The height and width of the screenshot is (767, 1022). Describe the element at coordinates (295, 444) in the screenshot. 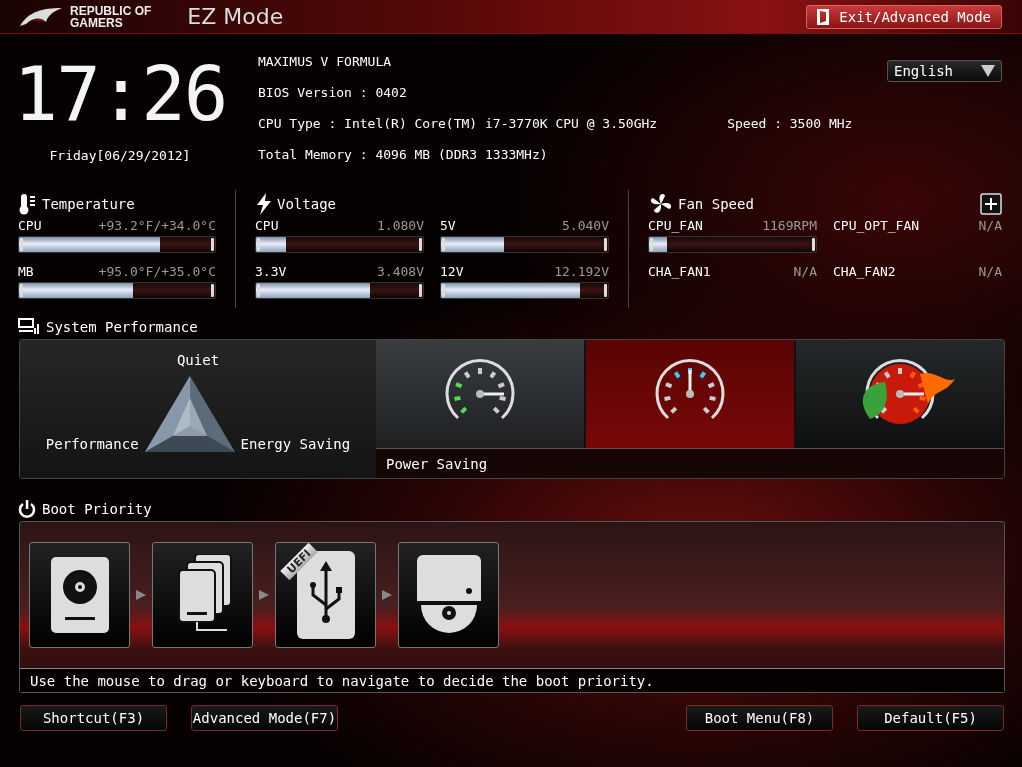

I see `triangle-label: Energy Saving` at that location.